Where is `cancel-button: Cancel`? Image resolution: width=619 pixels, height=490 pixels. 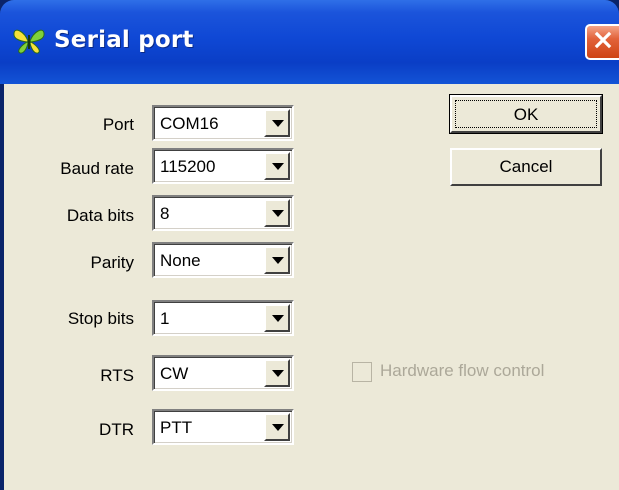
cancel-button: Cancel is located at coordinates (526, 167).